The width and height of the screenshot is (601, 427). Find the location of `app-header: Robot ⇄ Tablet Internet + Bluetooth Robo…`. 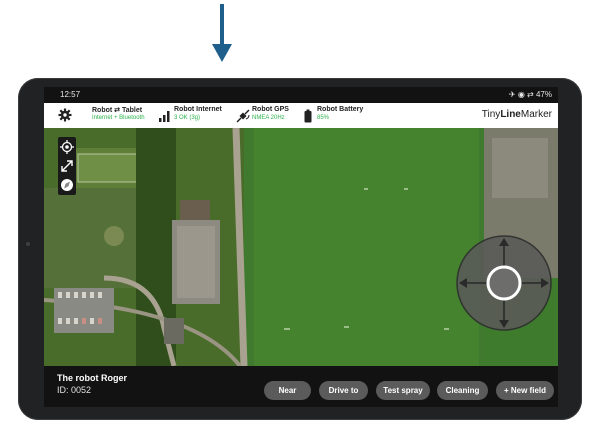

app-header: Robot ⇄ Tablet Internet + Bluetooth Robo… is located at coordinates (301, 115).